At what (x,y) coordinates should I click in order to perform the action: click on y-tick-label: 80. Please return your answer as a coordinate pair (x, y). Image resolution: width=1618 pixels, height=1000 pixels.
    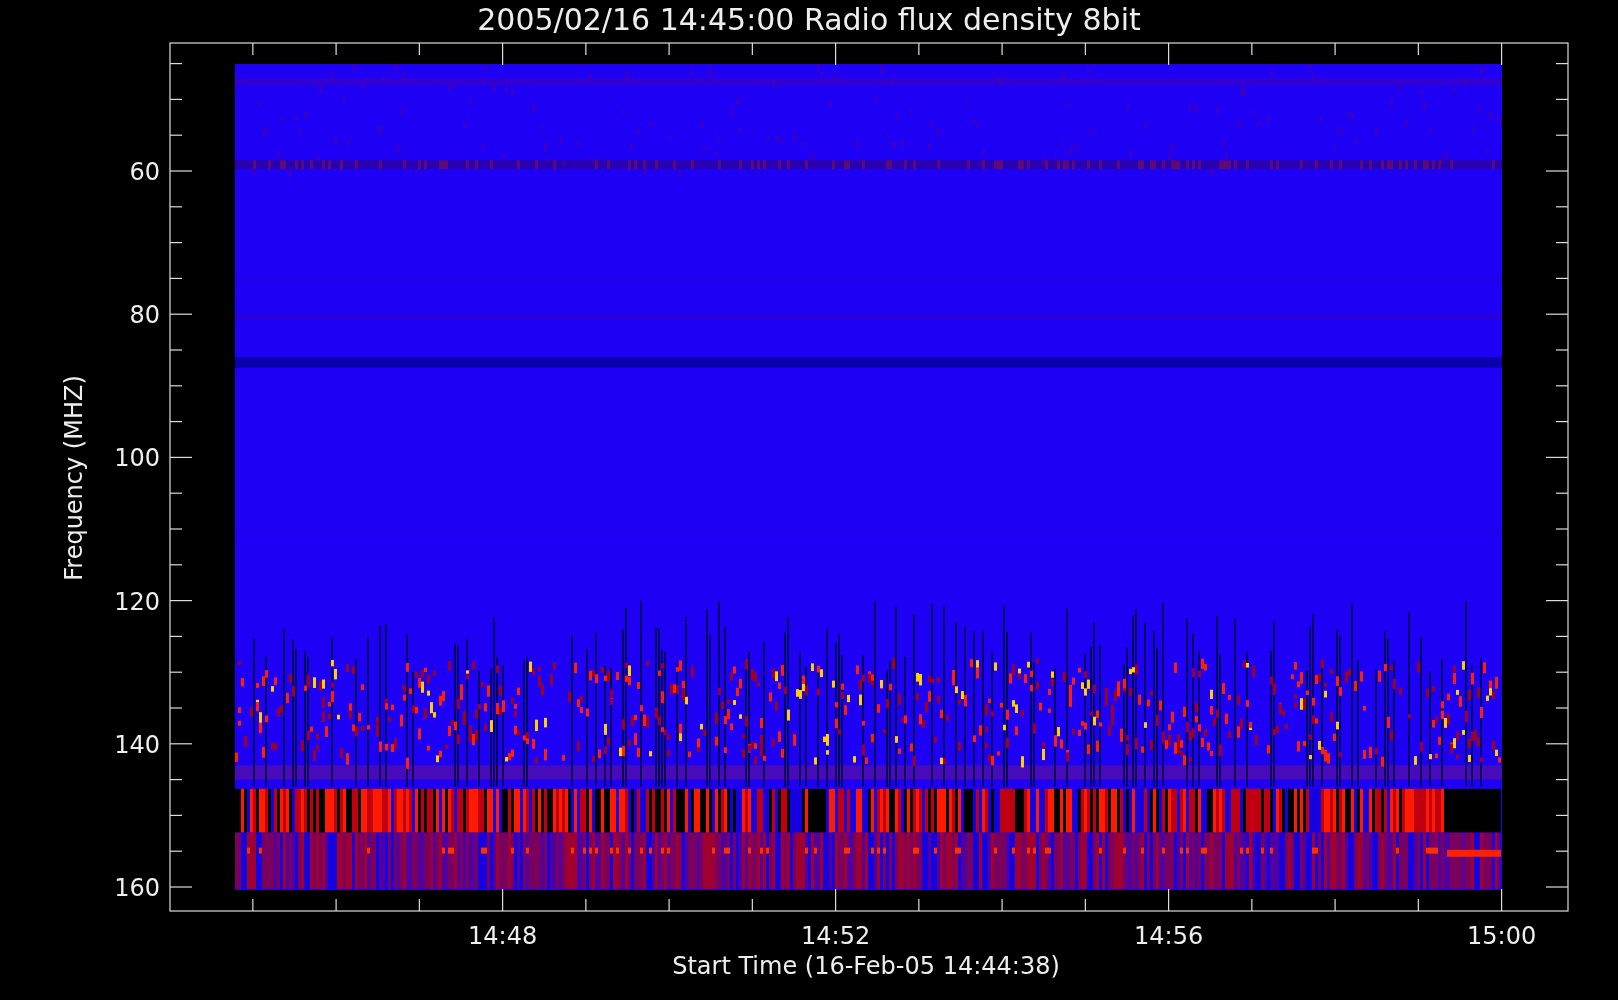
    Looking at the image, I should click on (144, 315).